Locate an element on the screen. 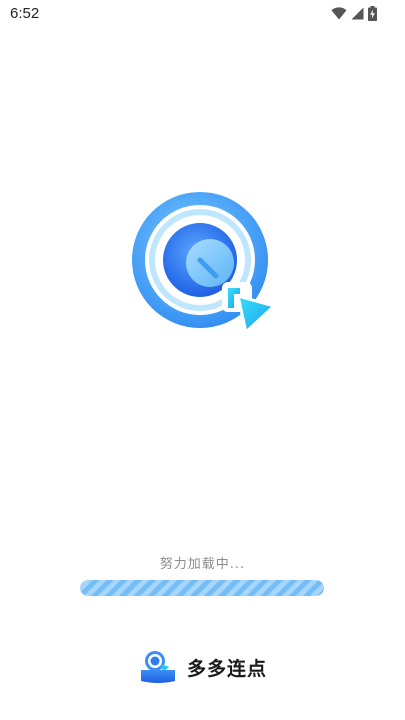  loading-progress-bar is located at coordinates (202, 588).